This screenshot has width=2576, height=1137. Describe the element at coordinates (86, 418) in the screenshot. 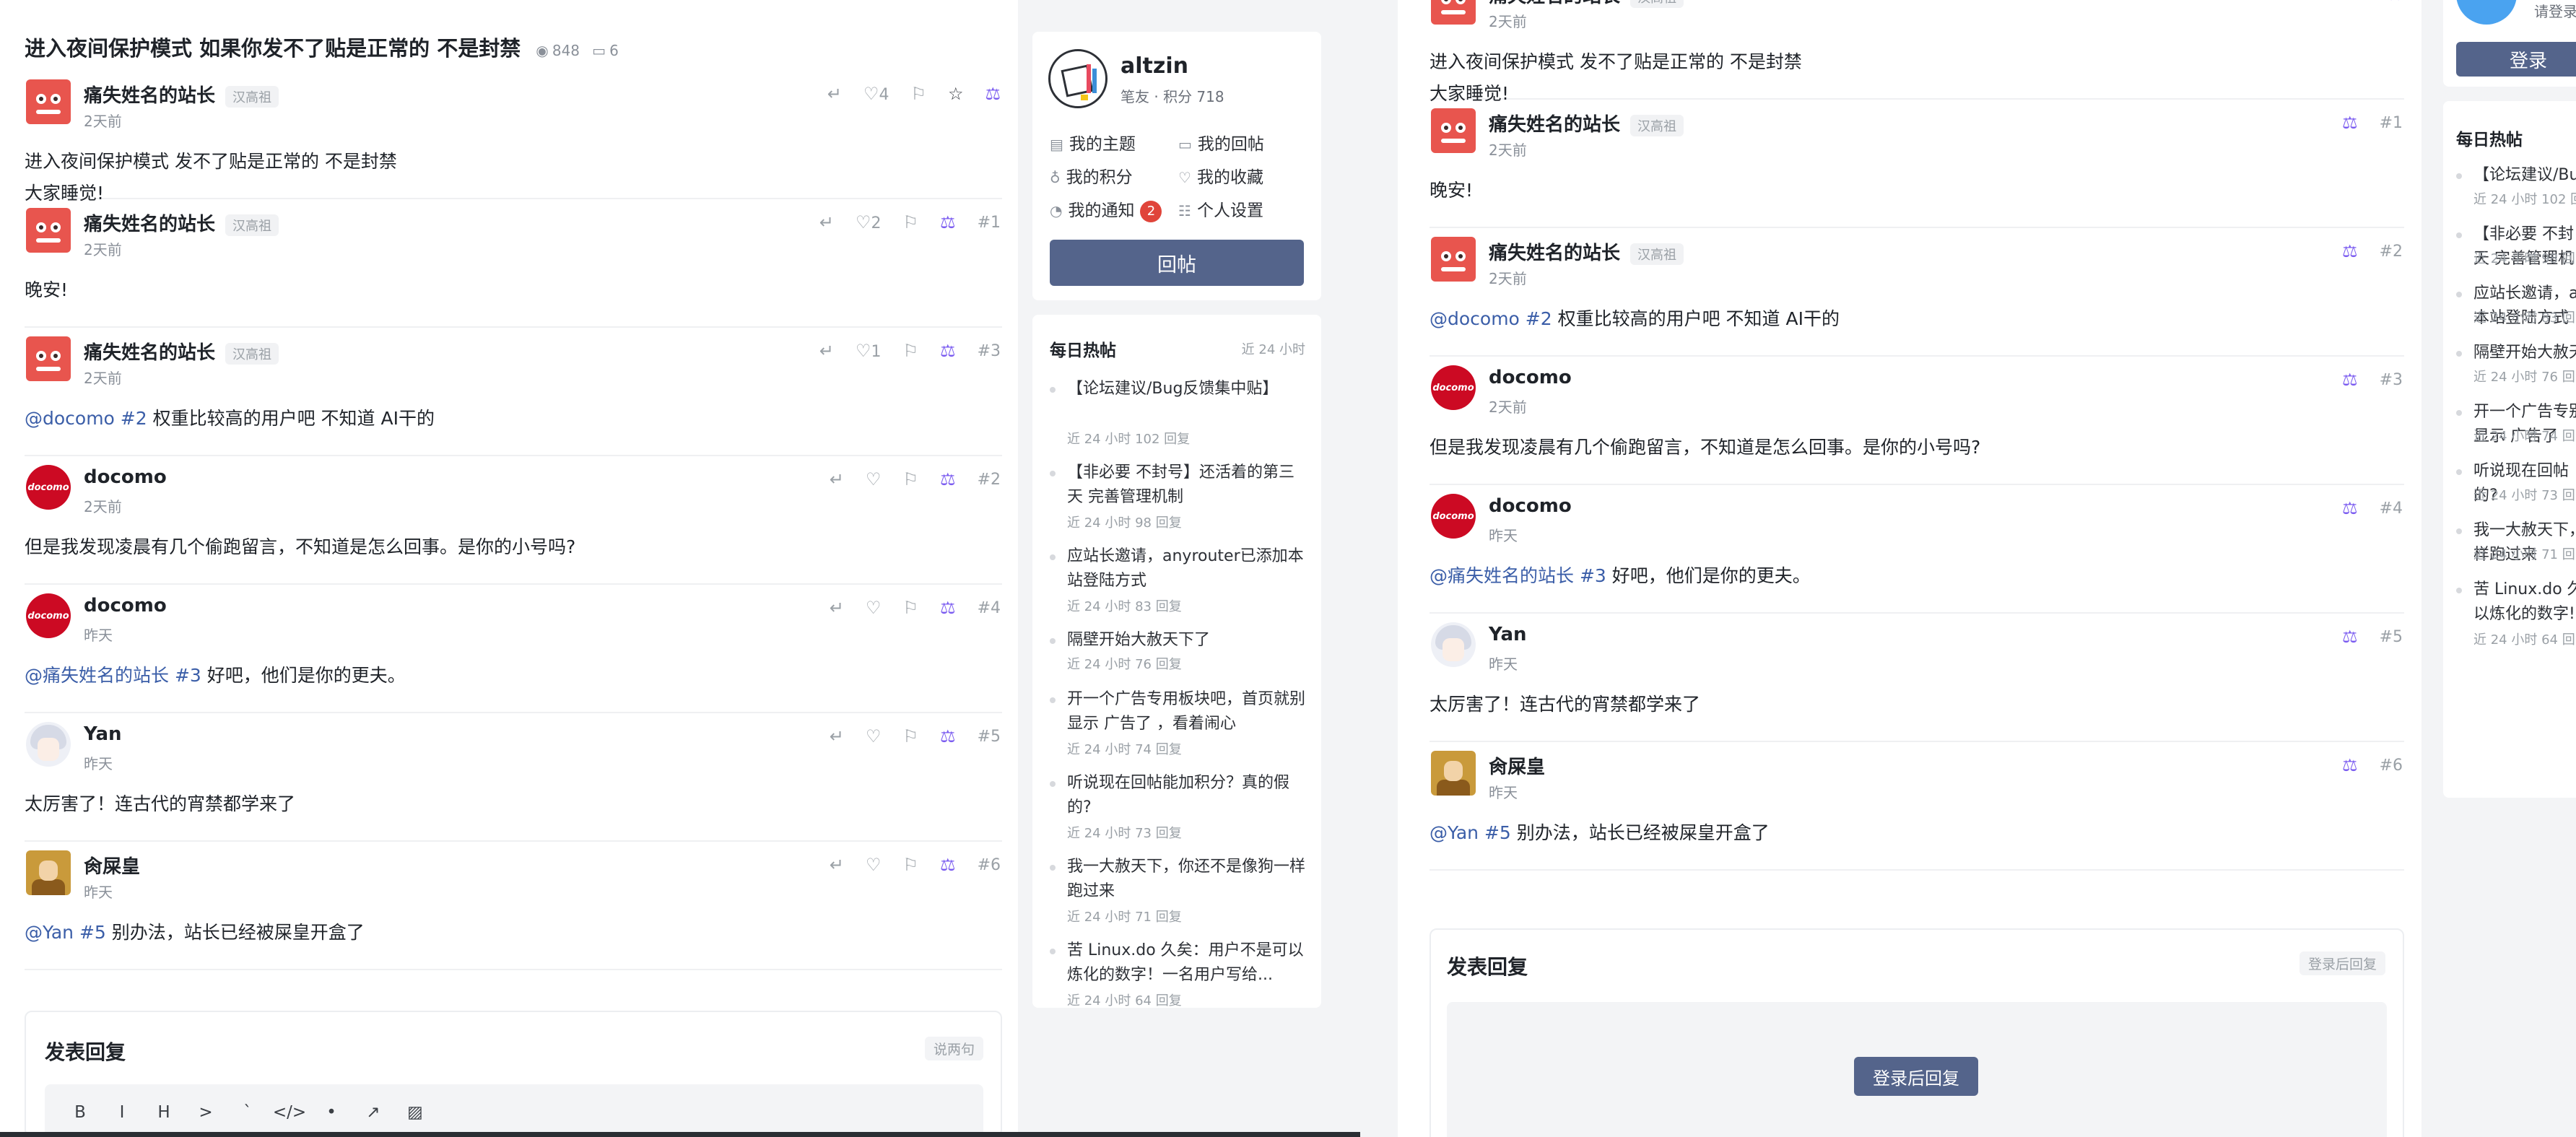

I see `mention-link: @docomo #2` at that location.